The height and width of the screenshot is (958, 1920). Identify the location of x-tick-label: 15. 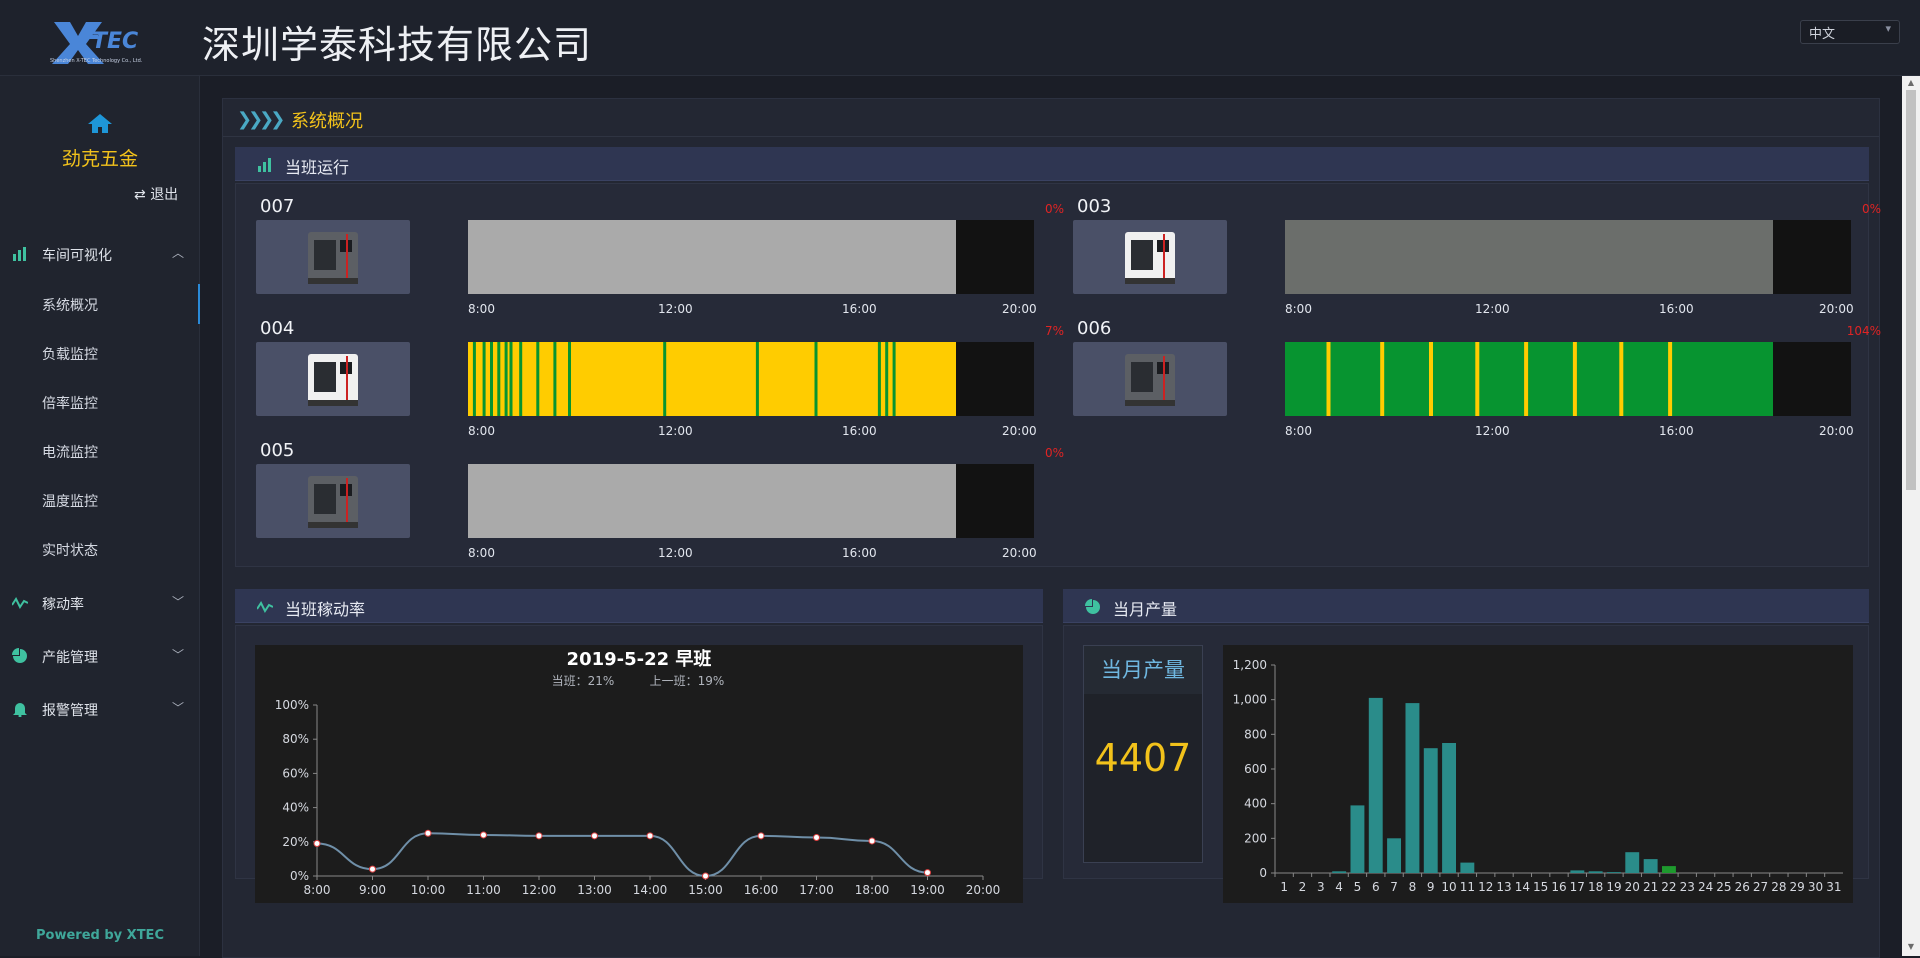
(1540, 887).